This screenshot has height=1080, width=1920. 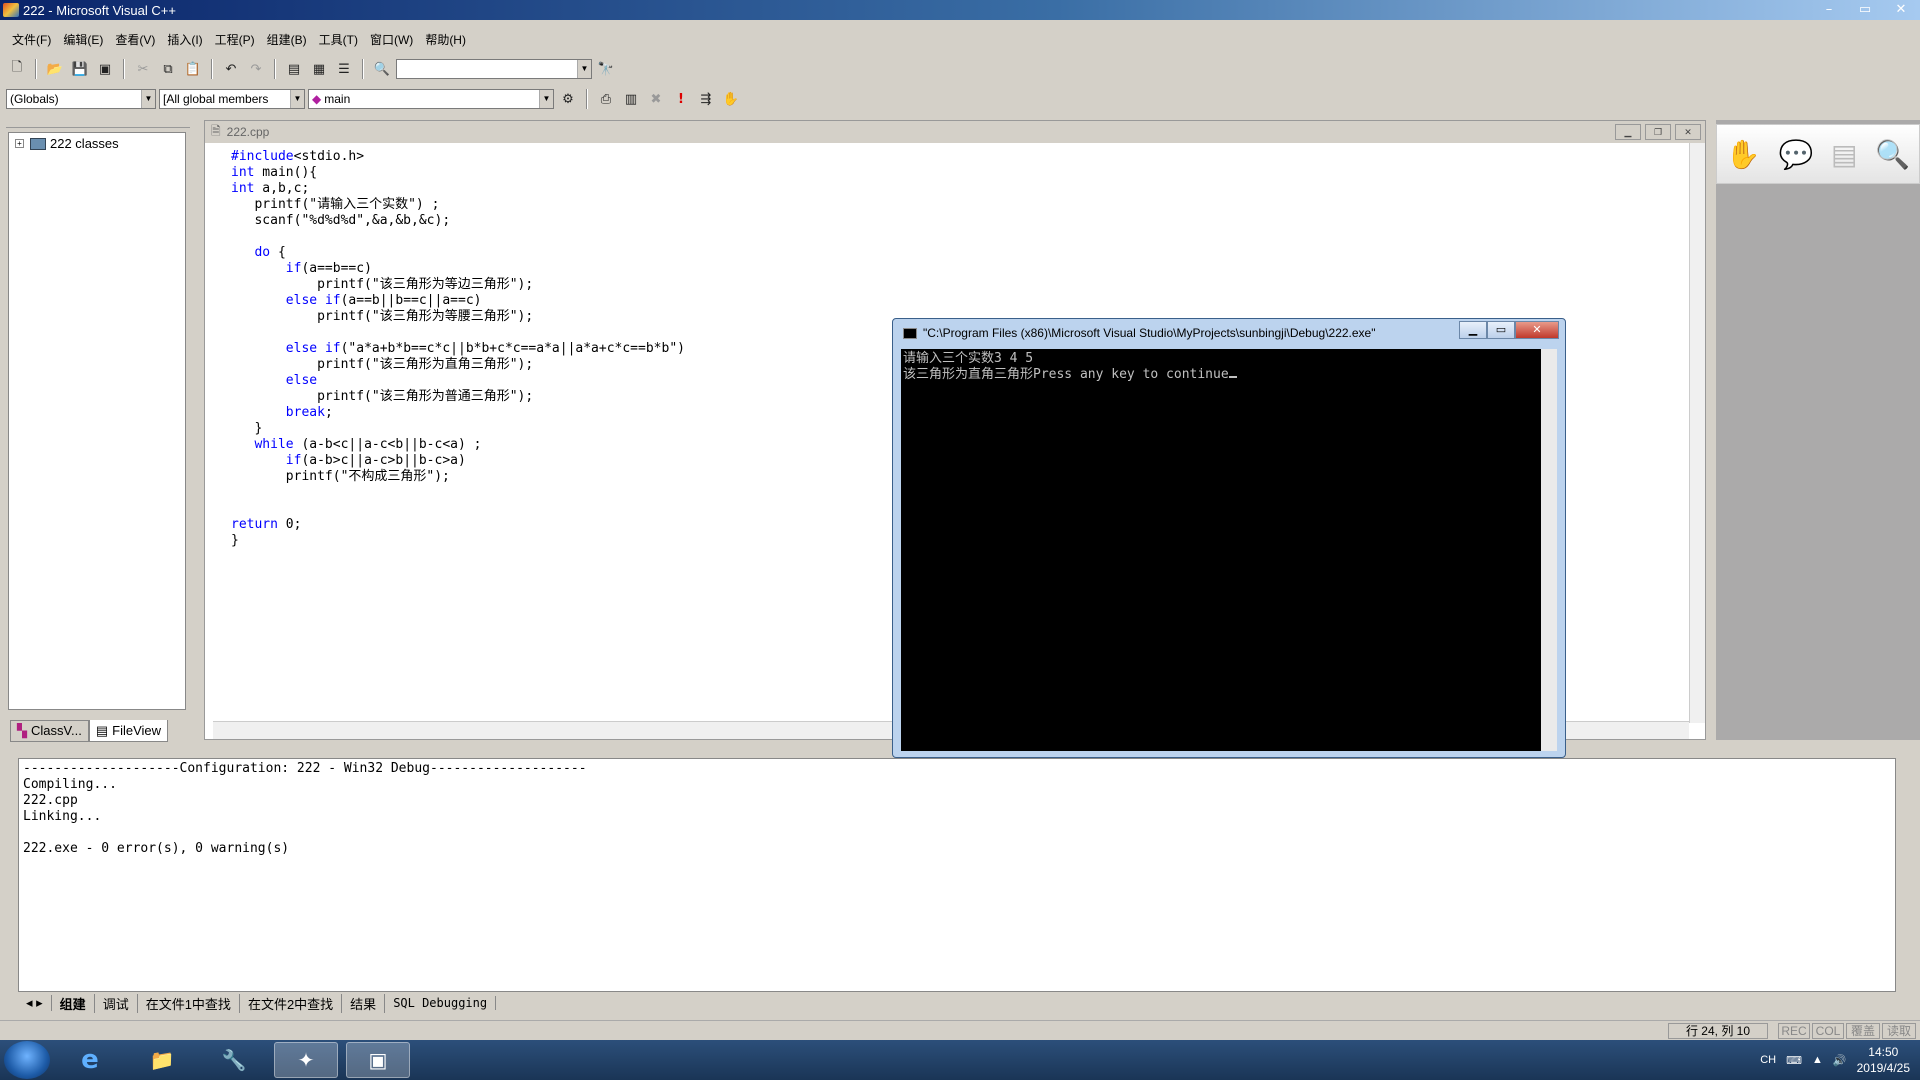 What do you see at coordinates (81, 99) in the screenshot?
I see `scope-combo: (Globals) ▼` at bounding box center [81, 99].